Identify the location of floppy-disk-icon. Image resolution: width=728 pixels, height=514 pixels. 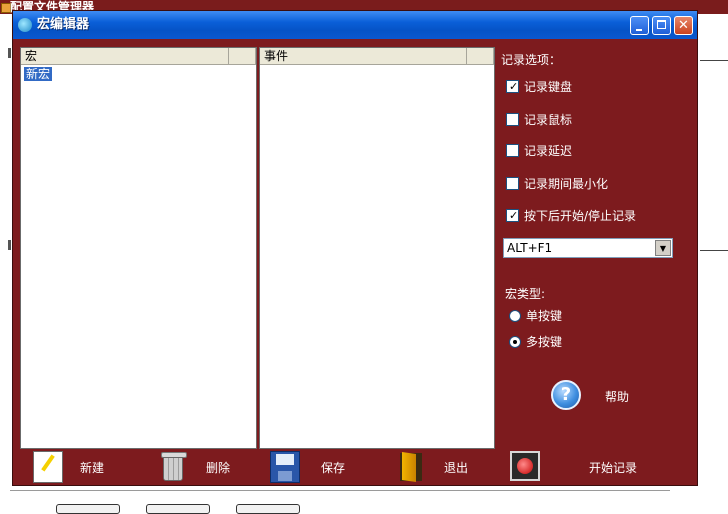
(285, 467).